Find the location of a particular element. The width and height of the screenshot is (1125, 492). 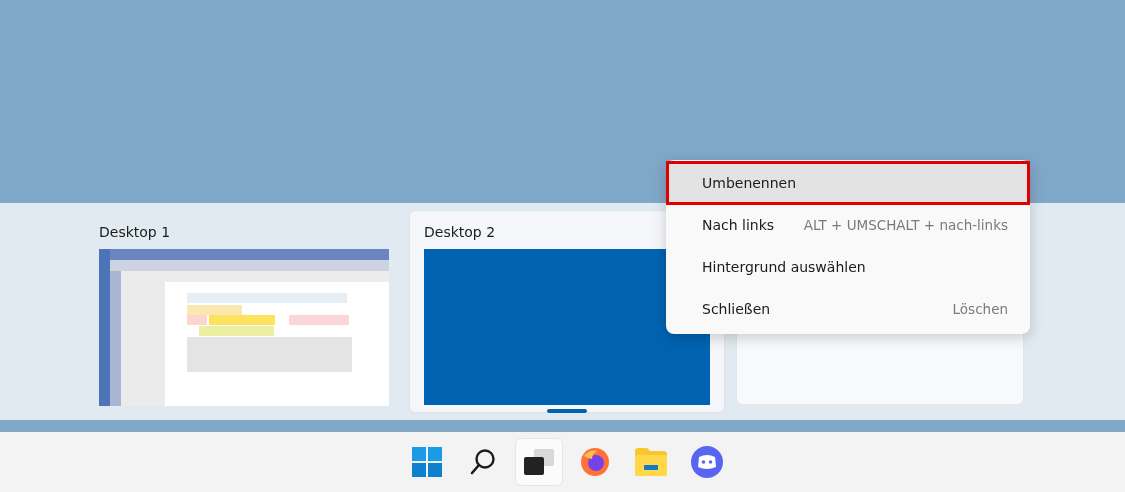

windows-logo-icon is located at coordinates (426, 462).